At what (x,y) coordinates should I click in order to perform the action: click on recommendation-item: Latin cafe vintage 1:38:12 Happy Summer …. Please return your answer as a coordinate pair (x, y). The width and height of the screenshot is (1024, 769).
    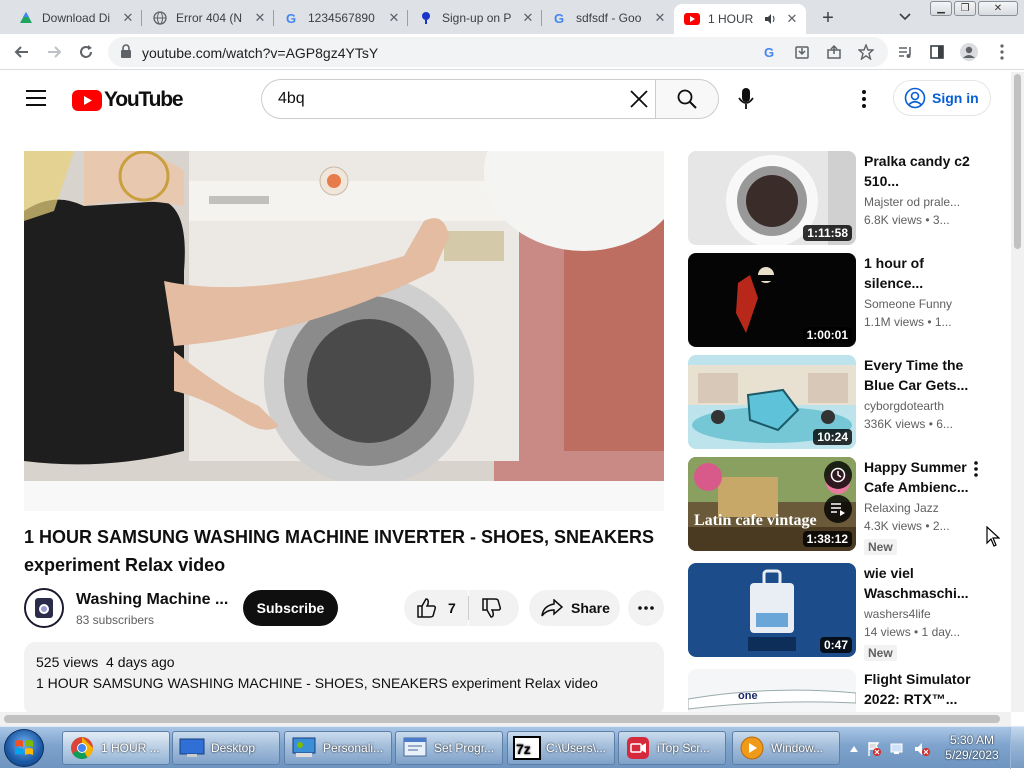
    Looking at the image, I should click on (838, 506).